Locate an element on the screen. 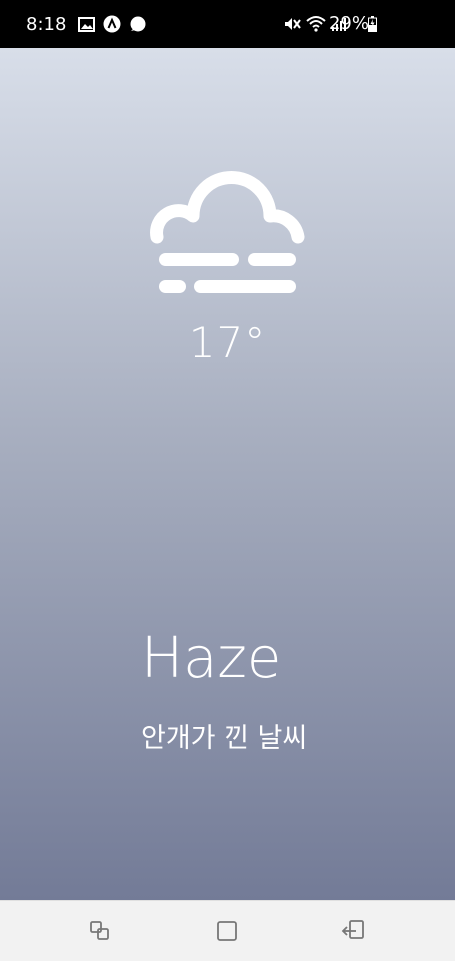 The image size is (455, 961). battery-charging-icon is located at coordinates (372, 24).